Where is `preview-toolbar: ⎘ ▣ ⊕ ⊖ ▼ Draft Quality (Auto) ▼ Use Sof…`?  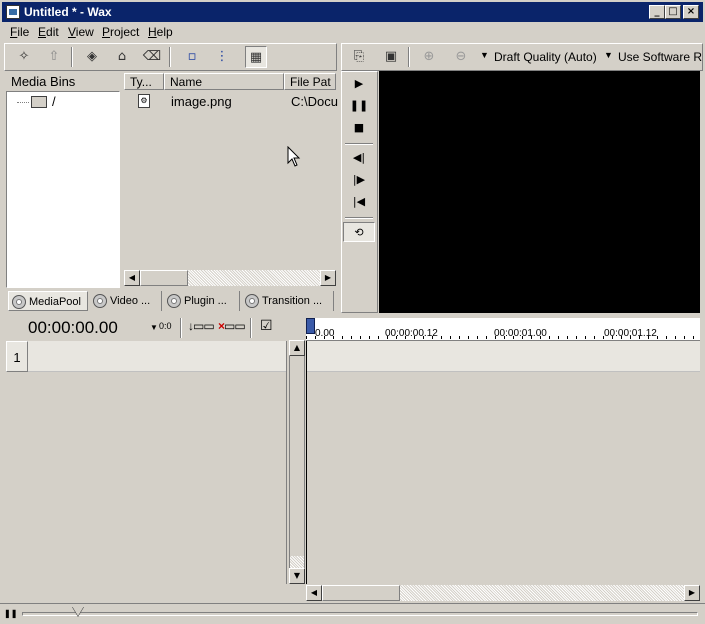
preview-toolbar: ⎘ ▣ ⊕ ⊖ ▼ Draft Quality (Auto) ▼ Use Sof… is located at coordinates (522, 57).